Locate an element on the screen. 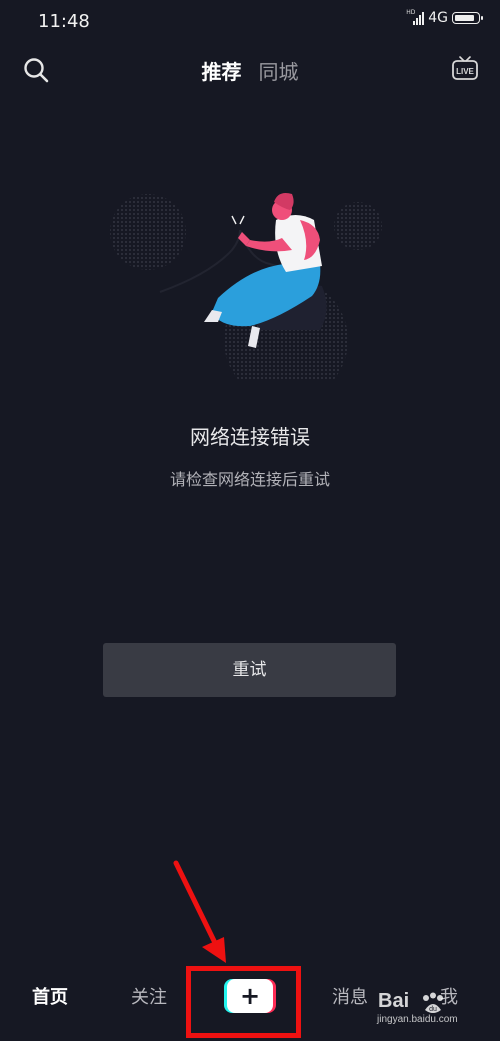 The width and height of the screenshot is (500, 1041). create-video-button: + is located at coordinates (250, 996).